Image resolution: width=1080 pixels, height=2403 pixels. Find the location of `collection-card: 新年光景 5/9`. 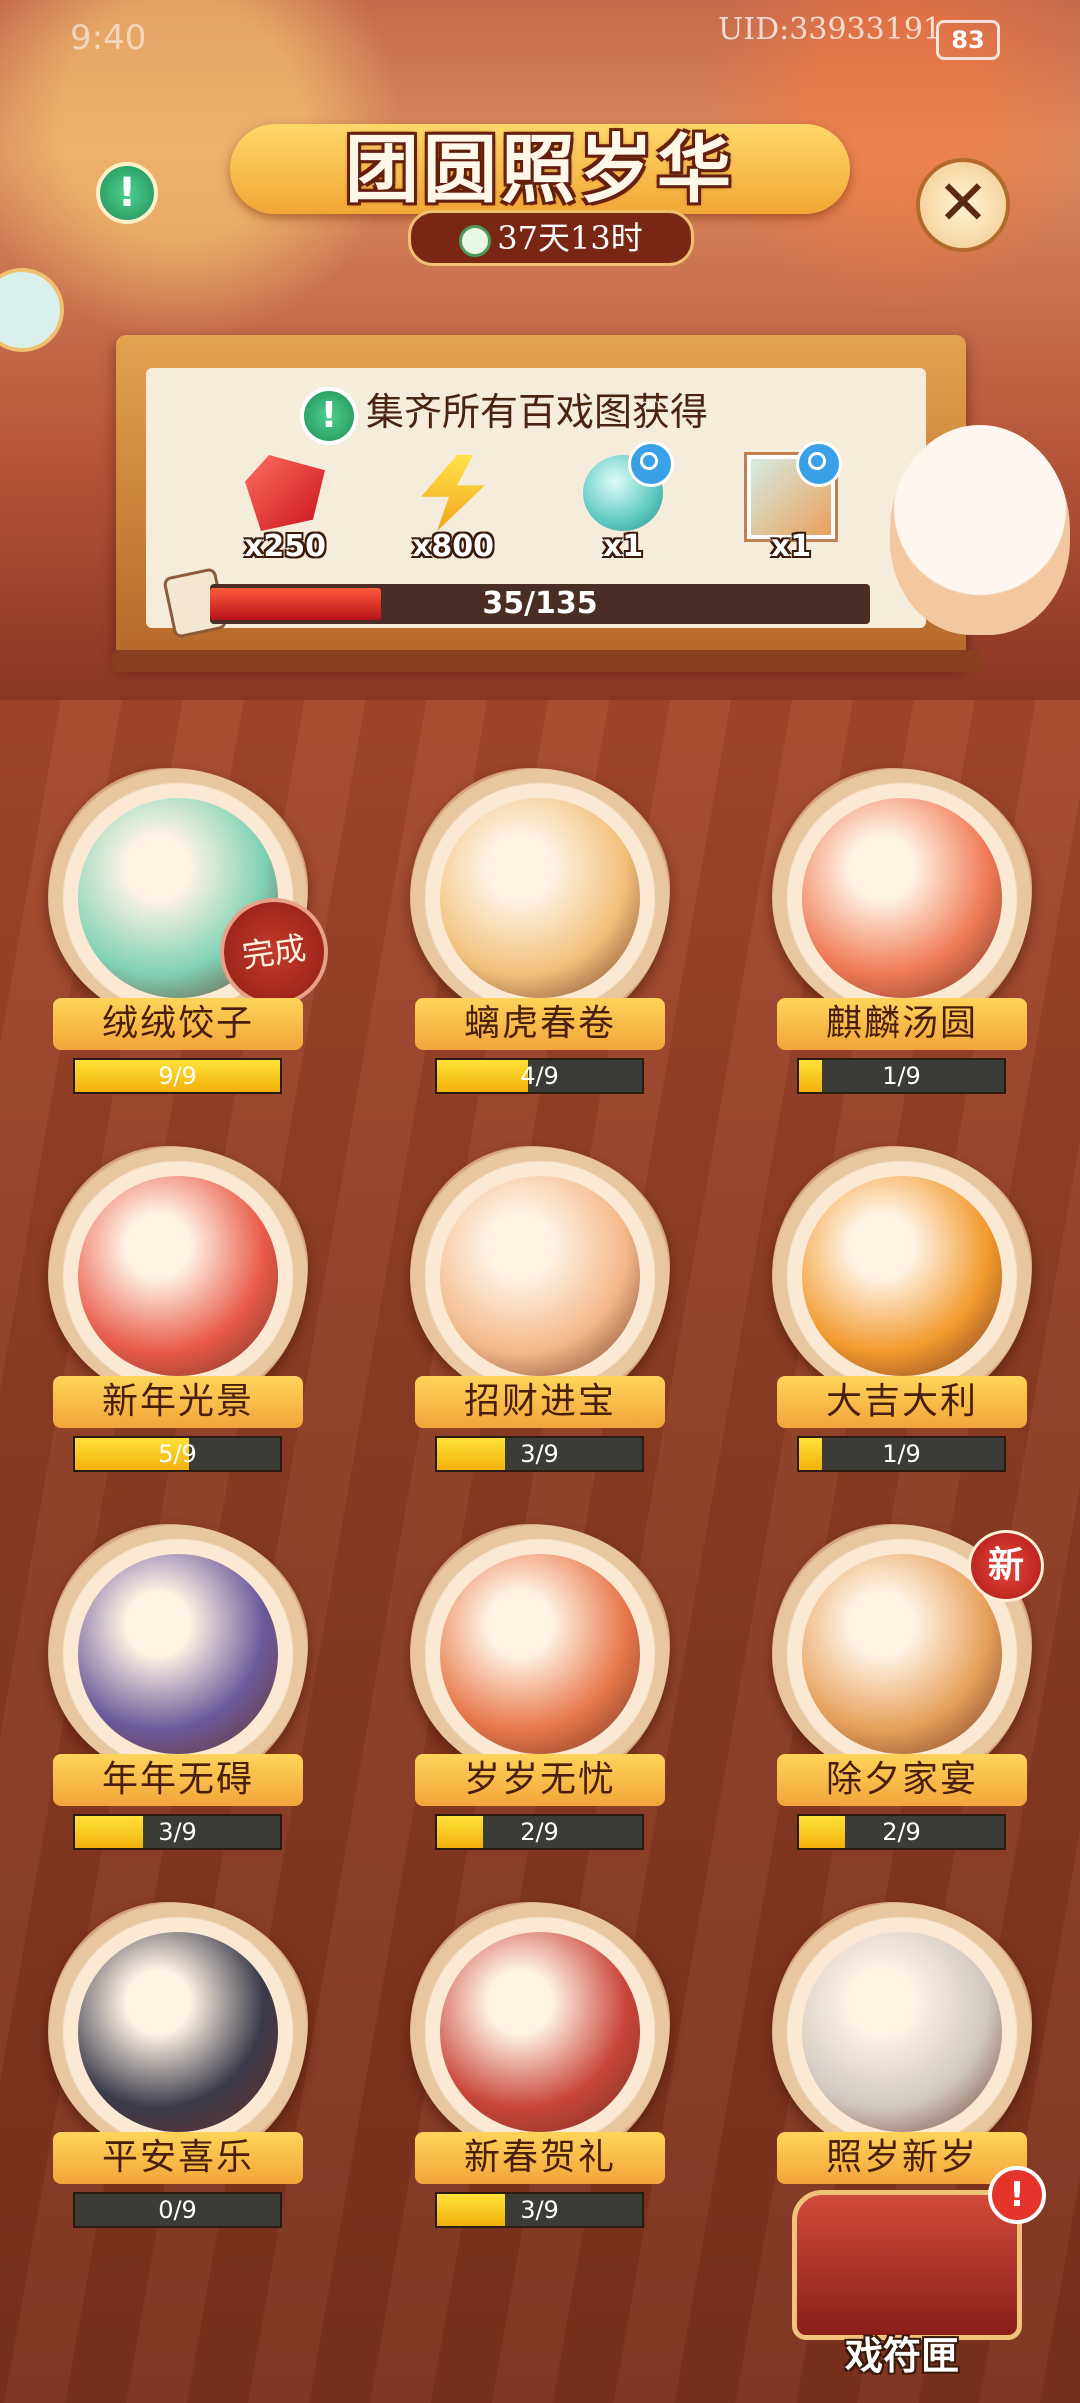

collection-card: 新年光景 5/9 is located at coordinates (178, 1311).